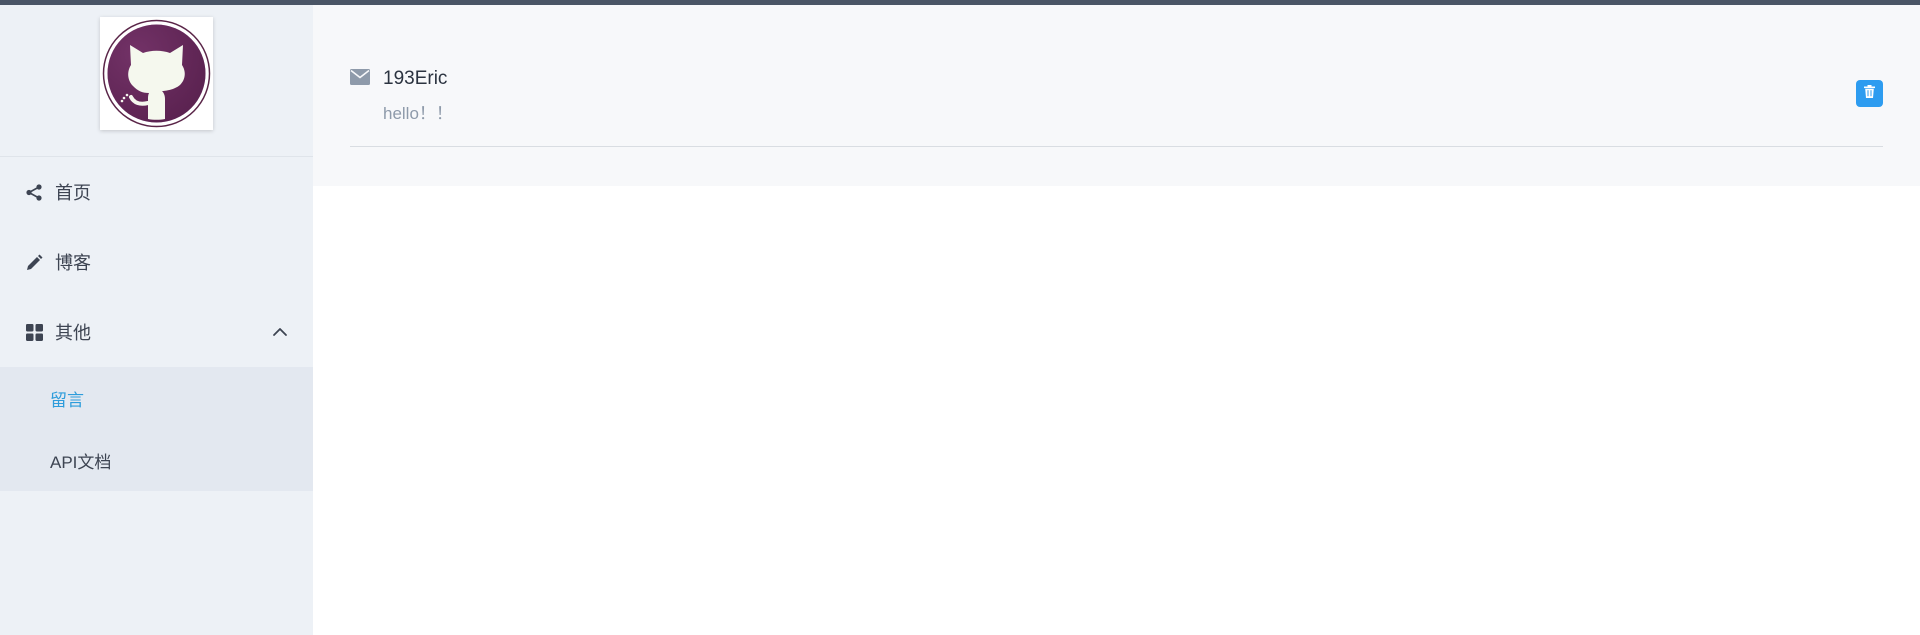  Describe the element at coordinates (280, 332) in the screenshot. I see `chevron-up-icon` at that location.